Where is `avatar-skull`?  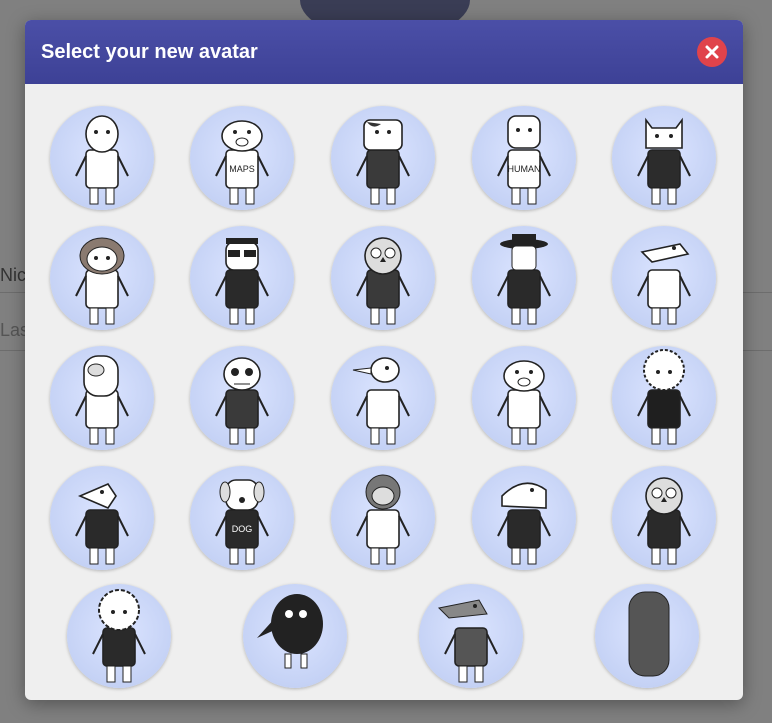 avatar-skull is located at coordinates (242, 398).